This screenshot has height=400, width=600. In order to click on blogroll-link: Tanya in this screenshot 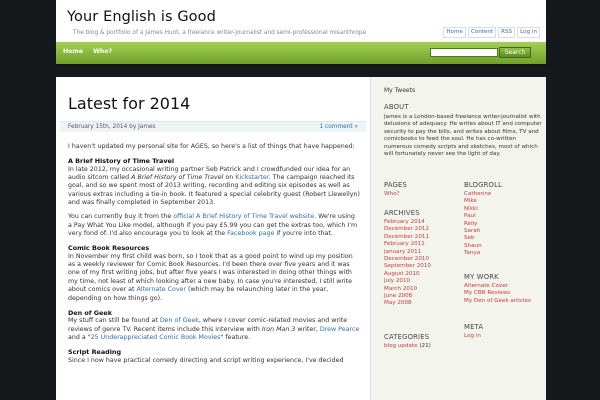, I will do `click(472, 253)`.